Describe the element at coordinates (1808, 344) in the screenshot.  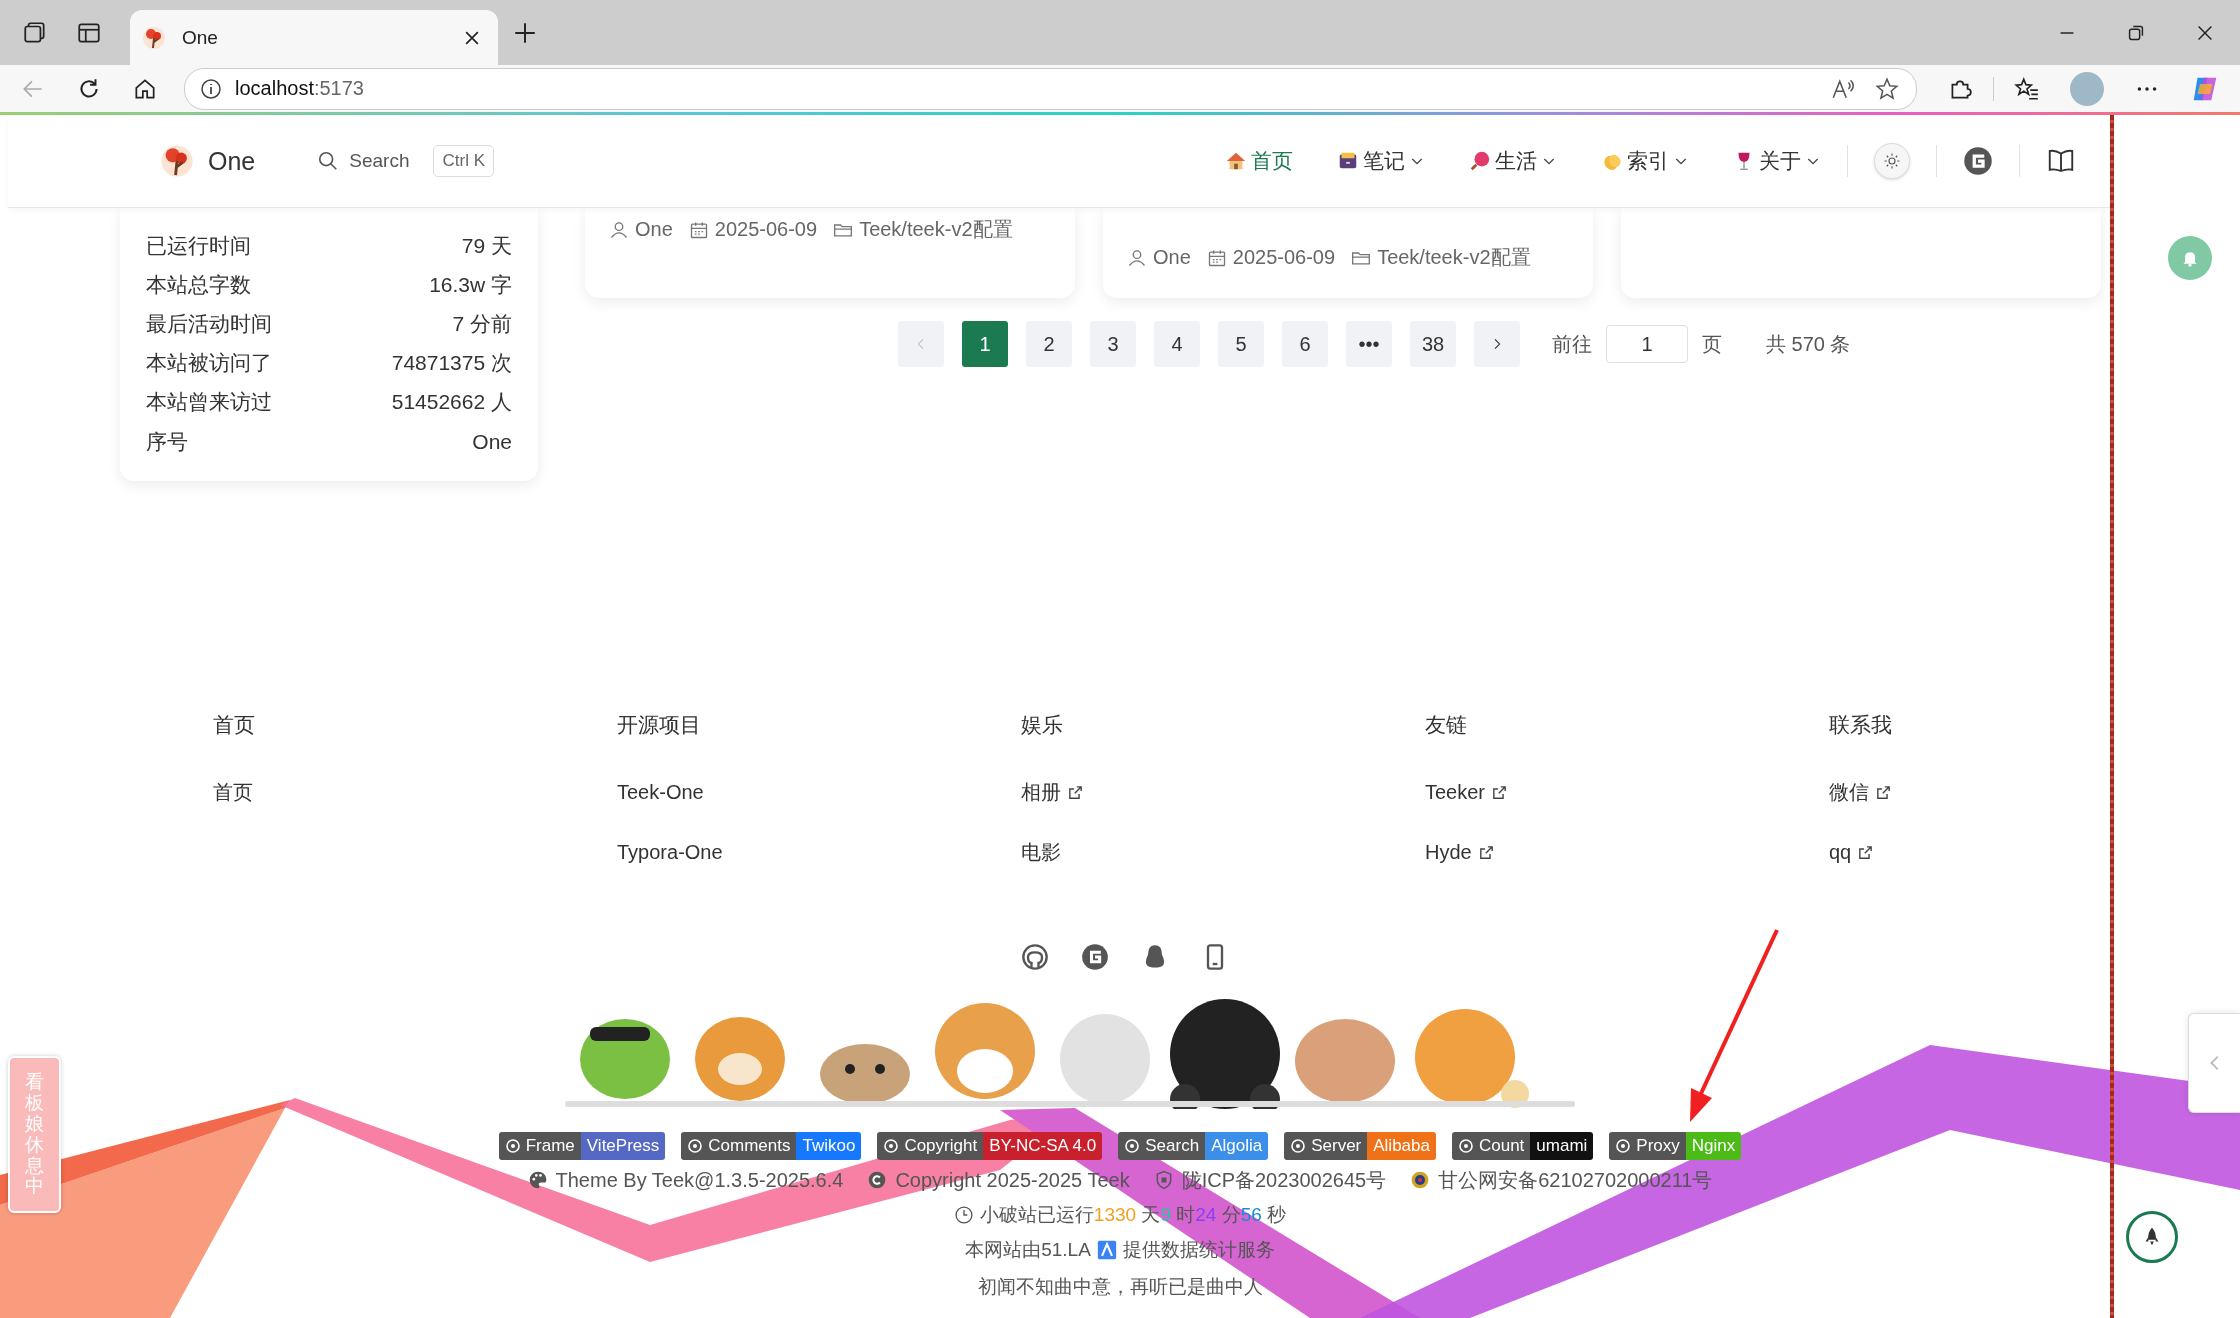
I see `total-count: 共 570 条` at that location.